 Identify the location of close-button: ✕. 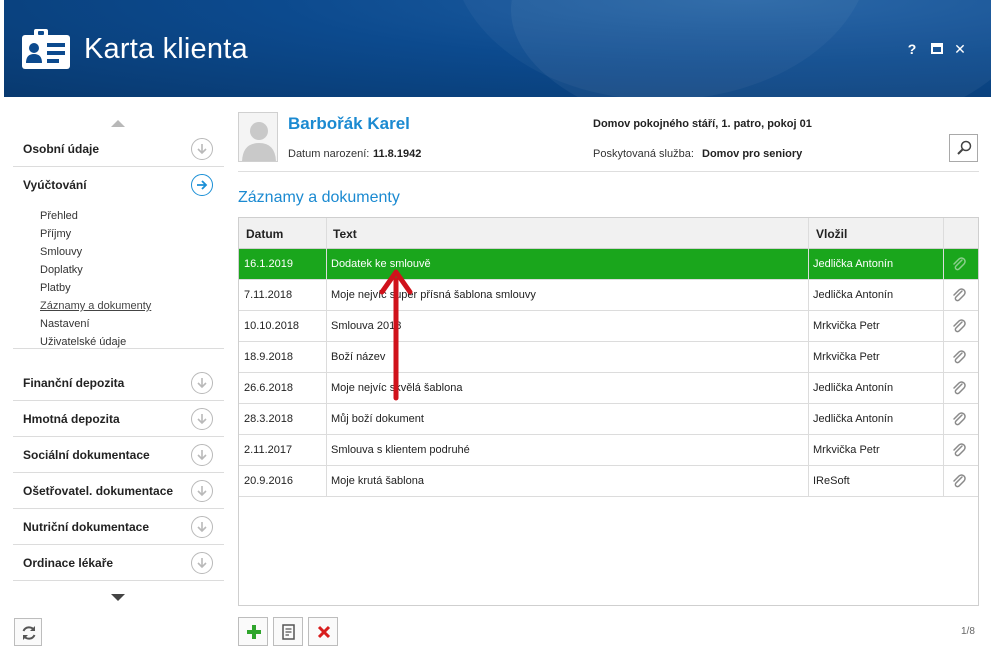
(960, 49).